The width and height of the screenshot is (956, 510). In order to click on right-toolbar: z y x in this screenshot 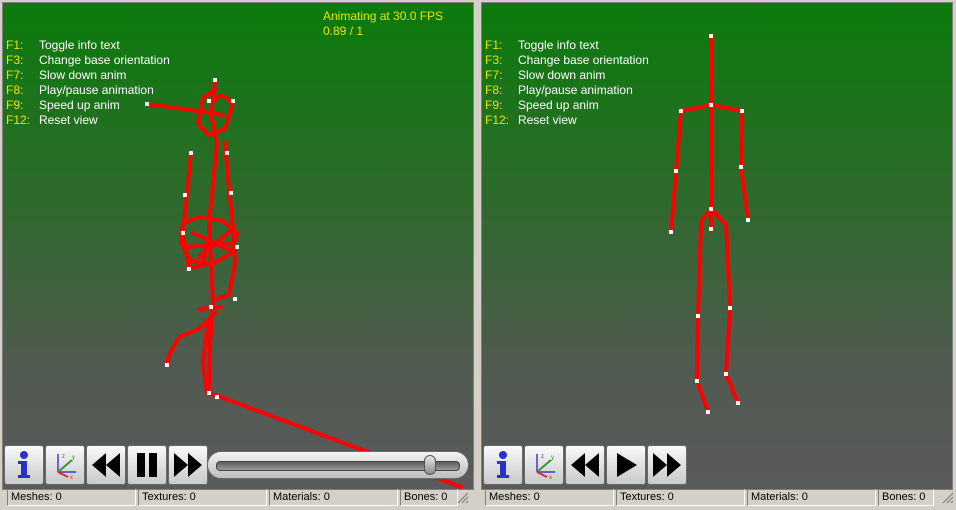, I will do `click(585, 465)`.